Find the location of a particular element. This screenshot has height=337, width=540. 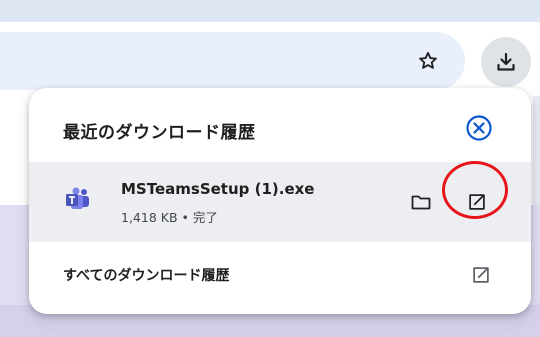

bookmark-star-icon is located at coordinates (428, 60).